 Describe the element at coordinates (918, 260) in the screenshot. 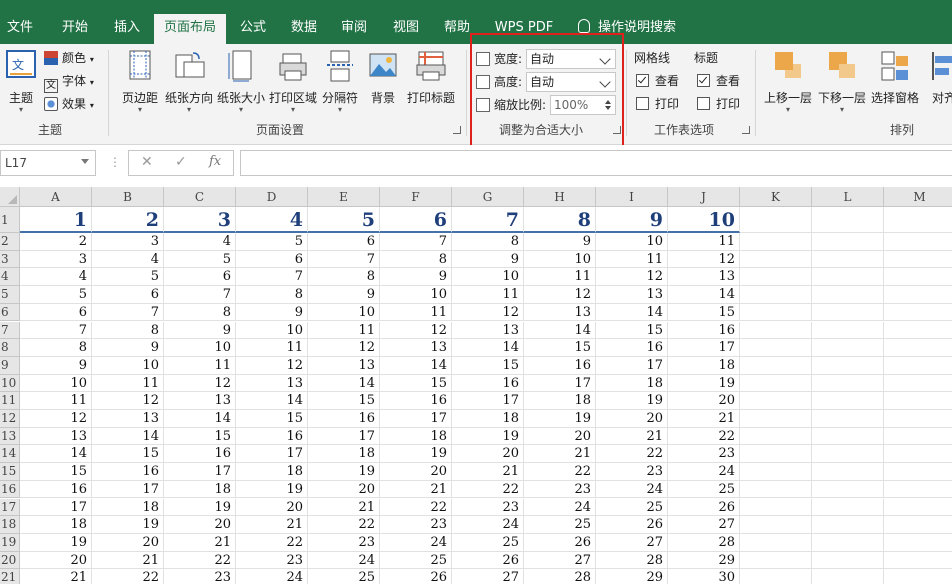

I see `cell-m3` at that location.